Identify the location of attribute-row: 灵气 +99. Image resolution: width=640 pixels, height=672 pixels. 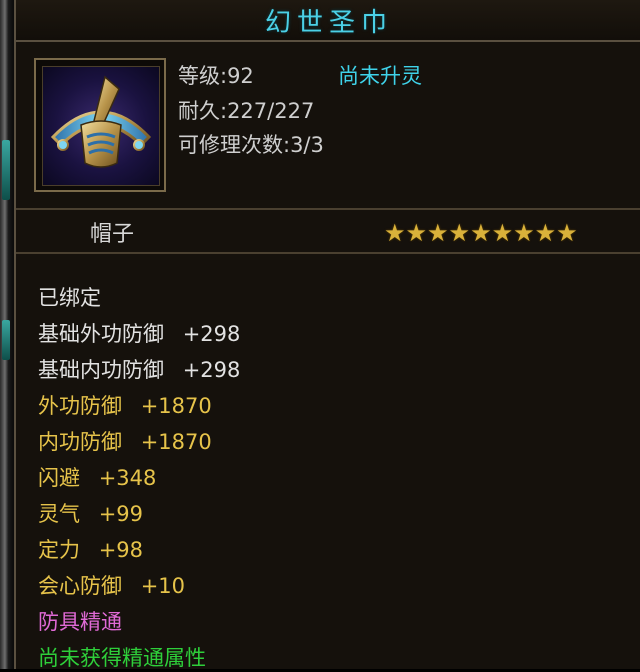
(90, 513).